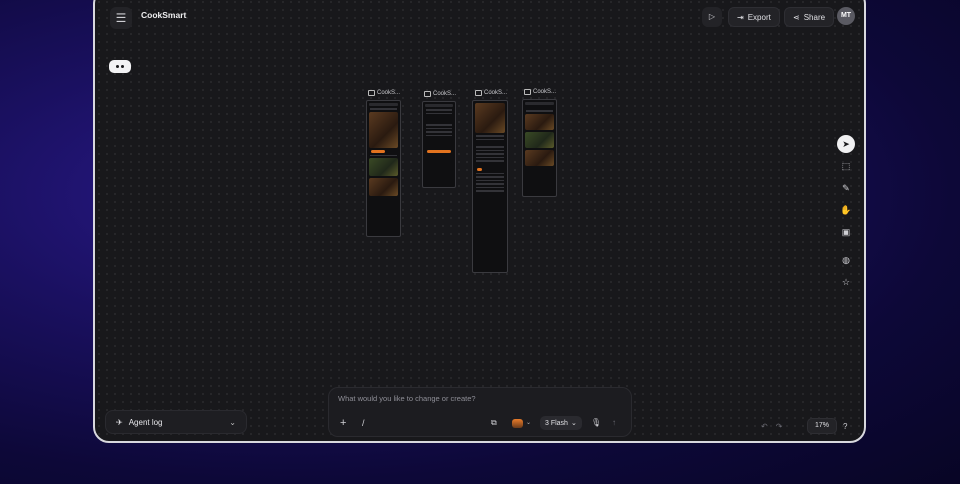 The height and width of the screenshot is (484, 960). Describe the element at coordinates (479, 169) in the screenshot. I see `frame-step-marker` at that location.